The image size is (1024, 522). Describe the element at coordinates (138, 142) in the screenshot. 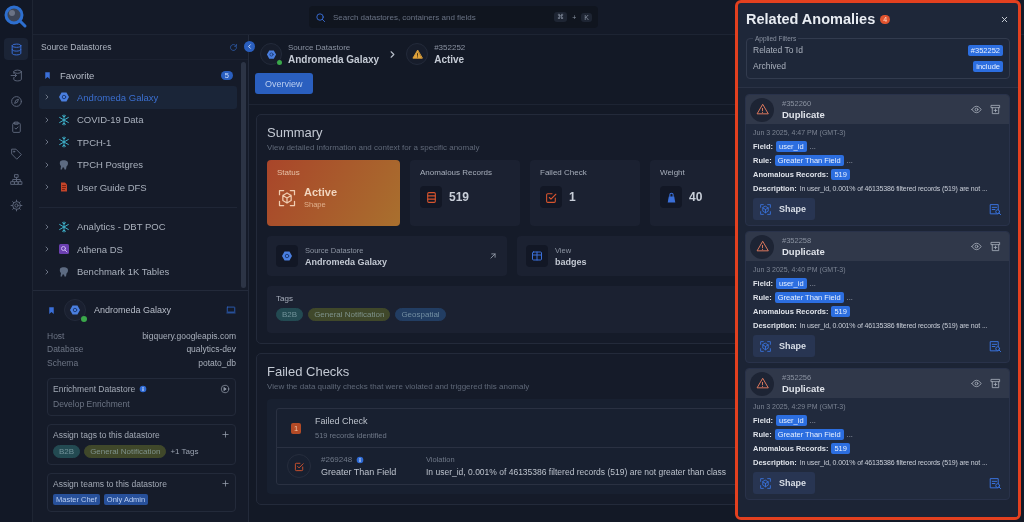

I see `tree-item: TPCH-1` at that location.